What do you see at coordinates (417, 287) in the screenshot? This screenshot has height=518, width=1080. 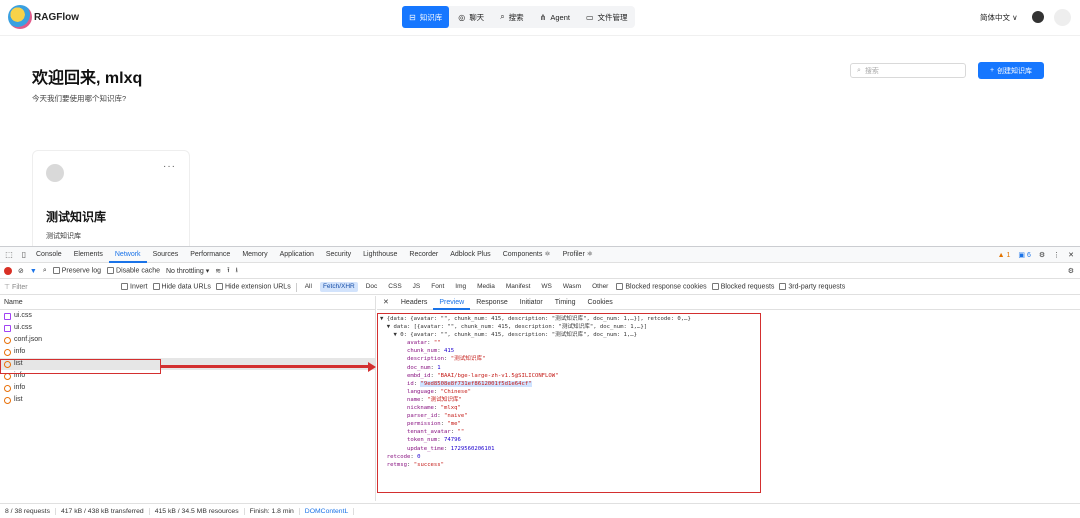 I see `type-filter-js: JS` at bounding box center [417, 287].